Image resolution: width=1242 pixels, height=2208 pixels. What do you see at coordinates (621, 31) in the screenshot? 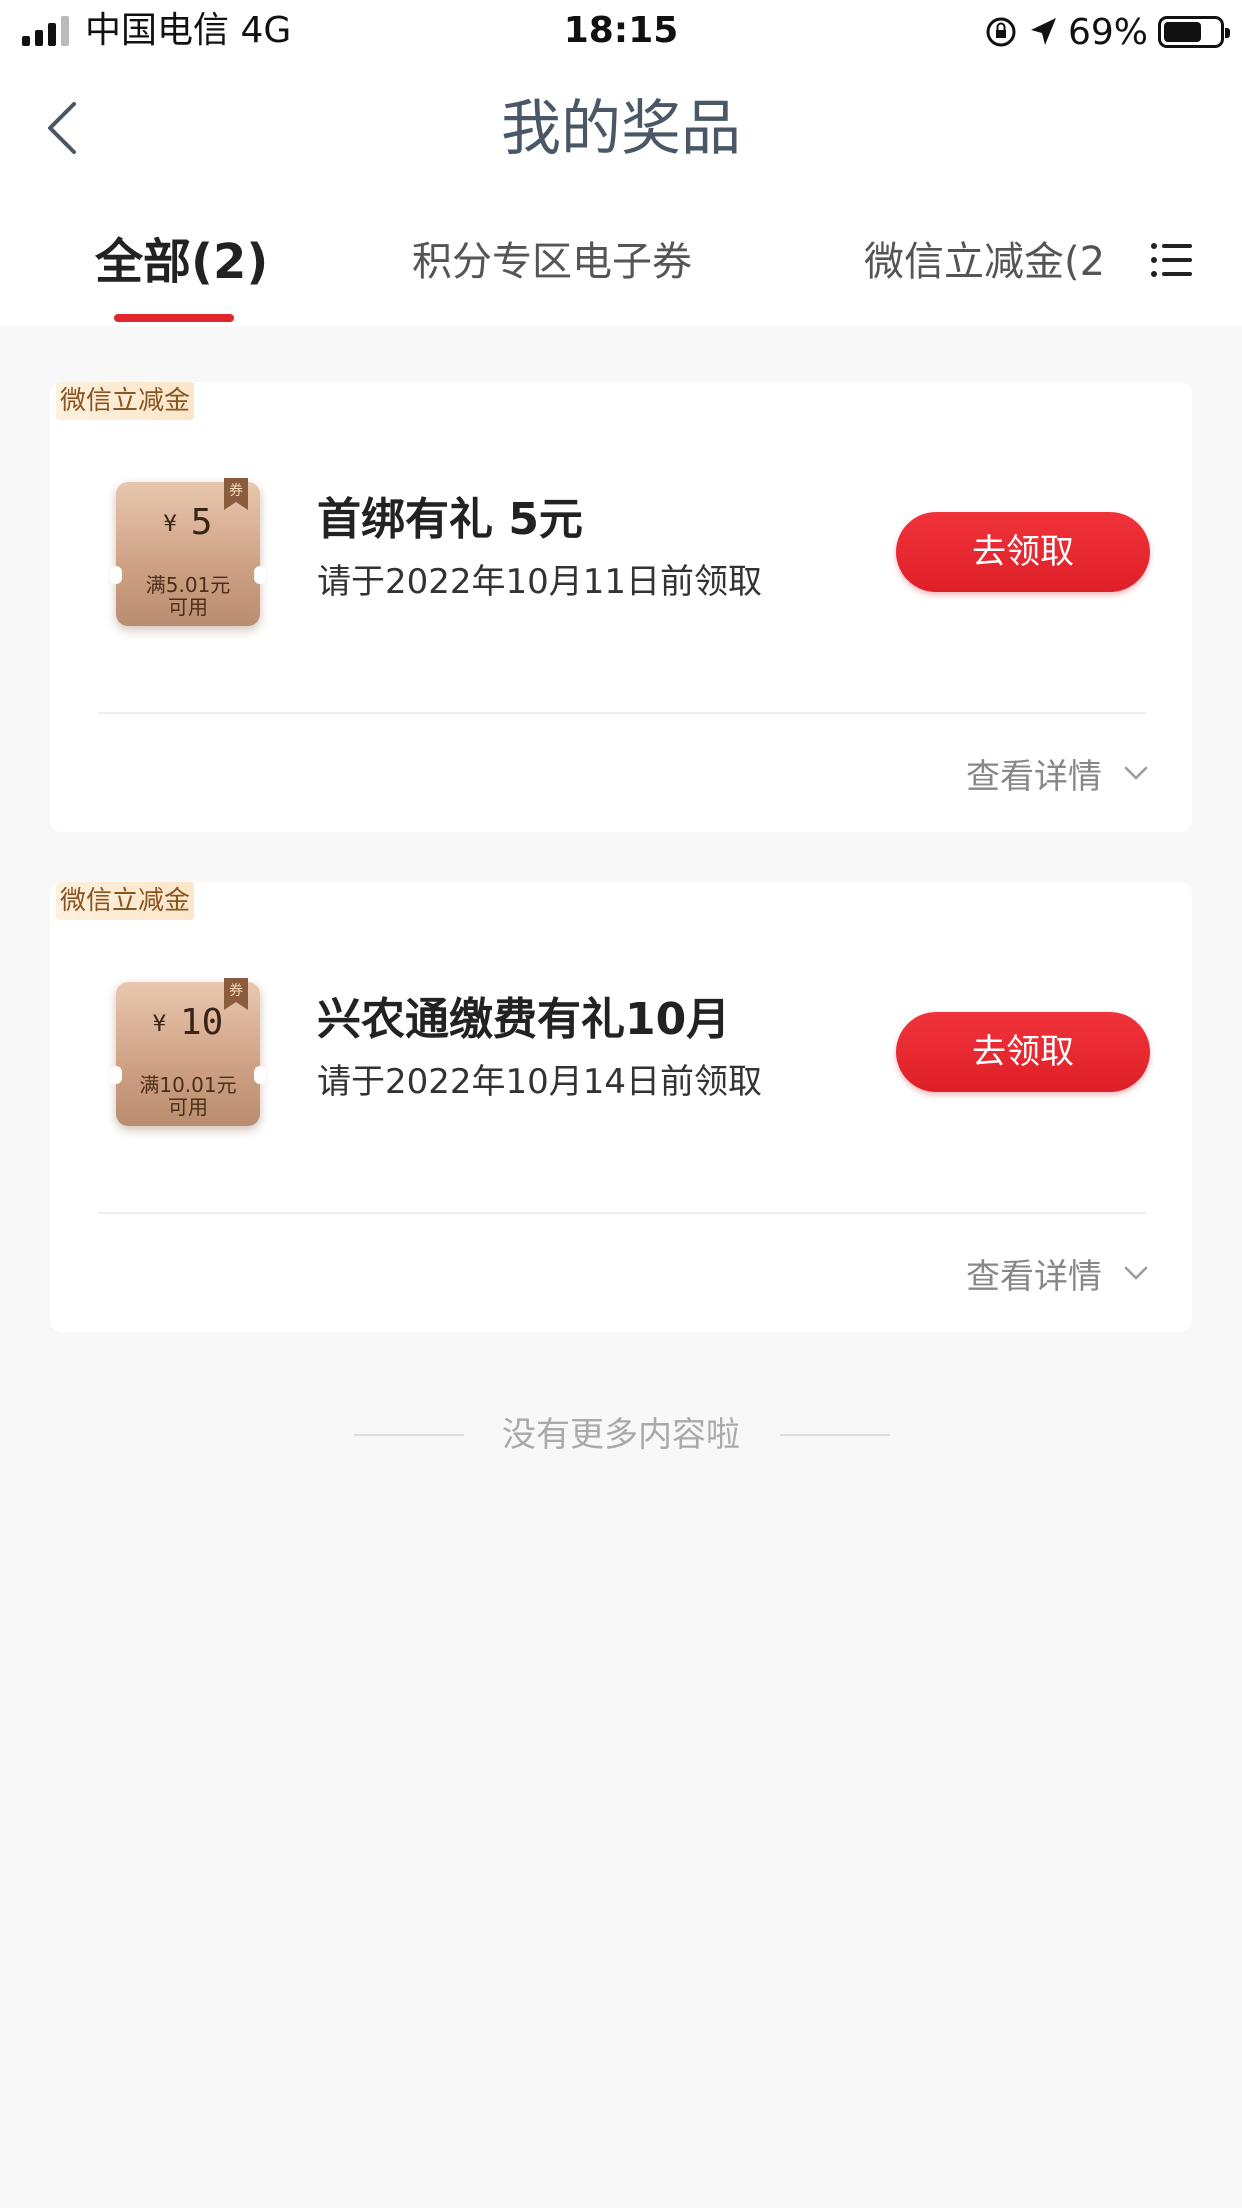
I see `status-bar: 中国电信 4G 18:15 69%` at bounding box center [621, 31].